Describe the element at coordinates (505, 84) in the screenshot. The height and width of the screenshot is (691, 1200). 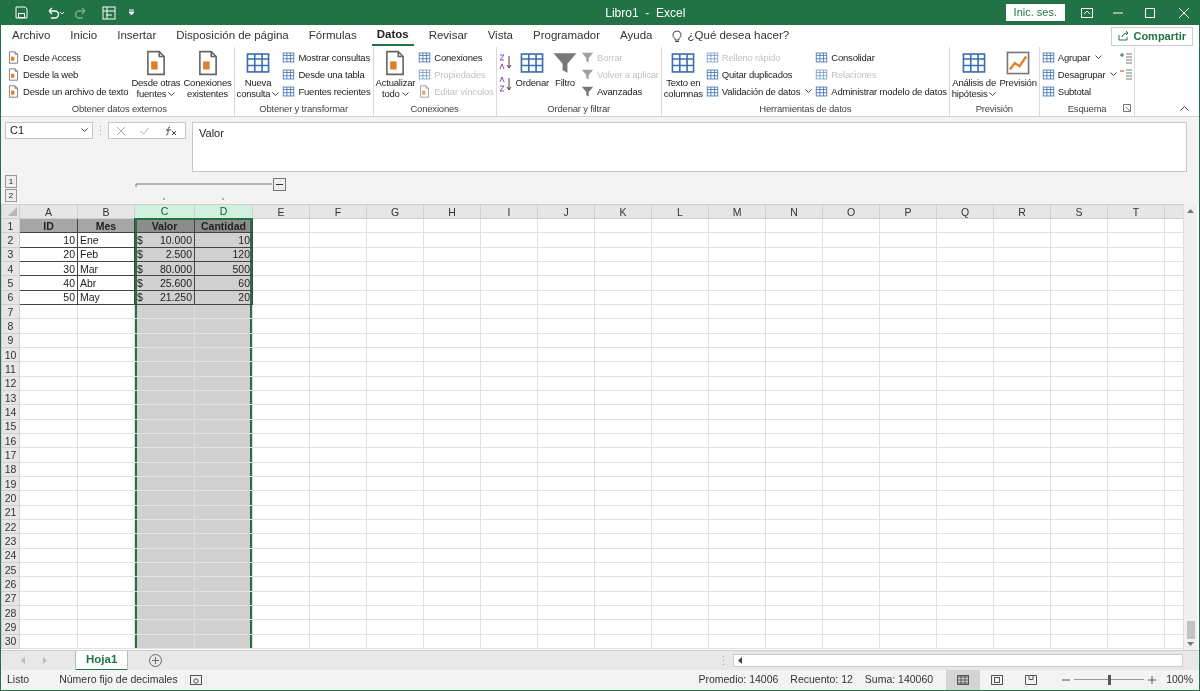
I see `sort-descending-icon` at that location.